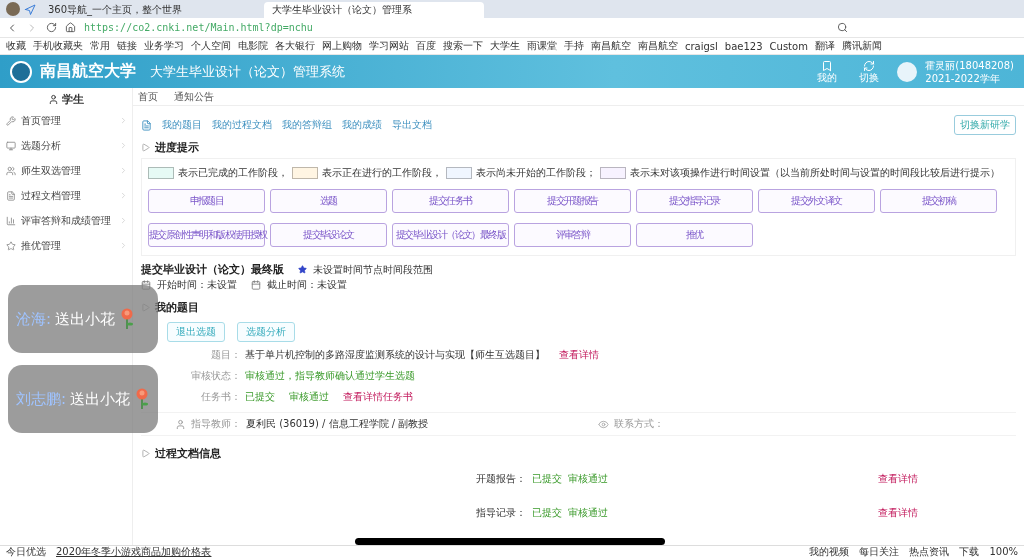  Describe the element at coordinates (148, 96) in the screenshot. I see `breadcrumb-link: 首页` at that location.